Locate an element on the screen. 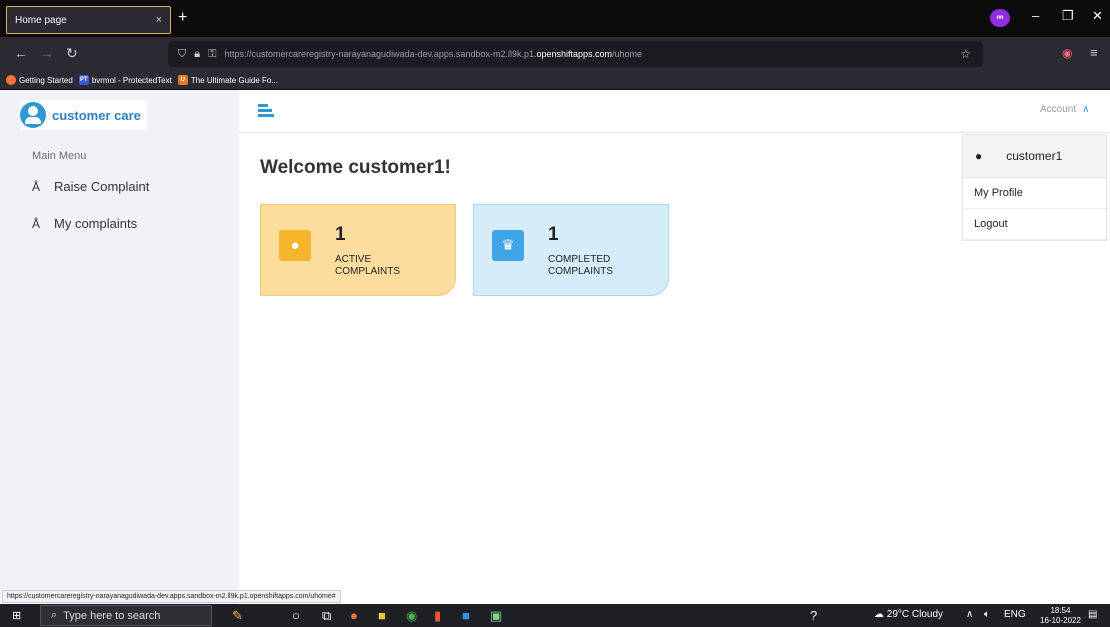  language-indicator: ENG is located at coordinates (1015, 614).